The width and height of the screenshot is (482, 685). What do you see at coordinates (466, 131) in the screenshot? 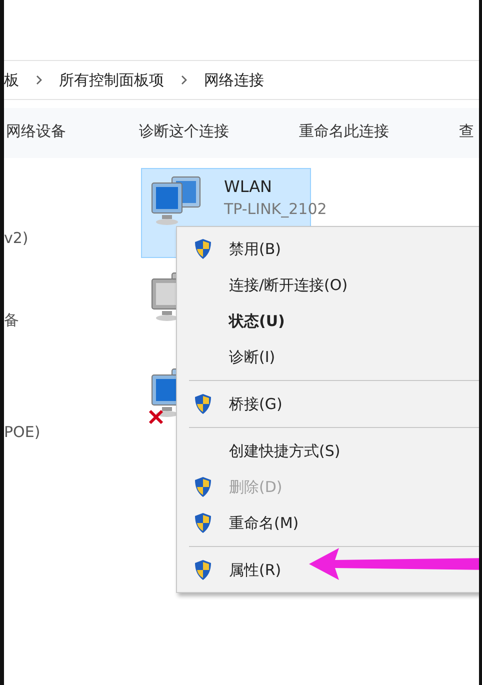
I see `toolbar-button: 查` at bounding box center [466, 131].